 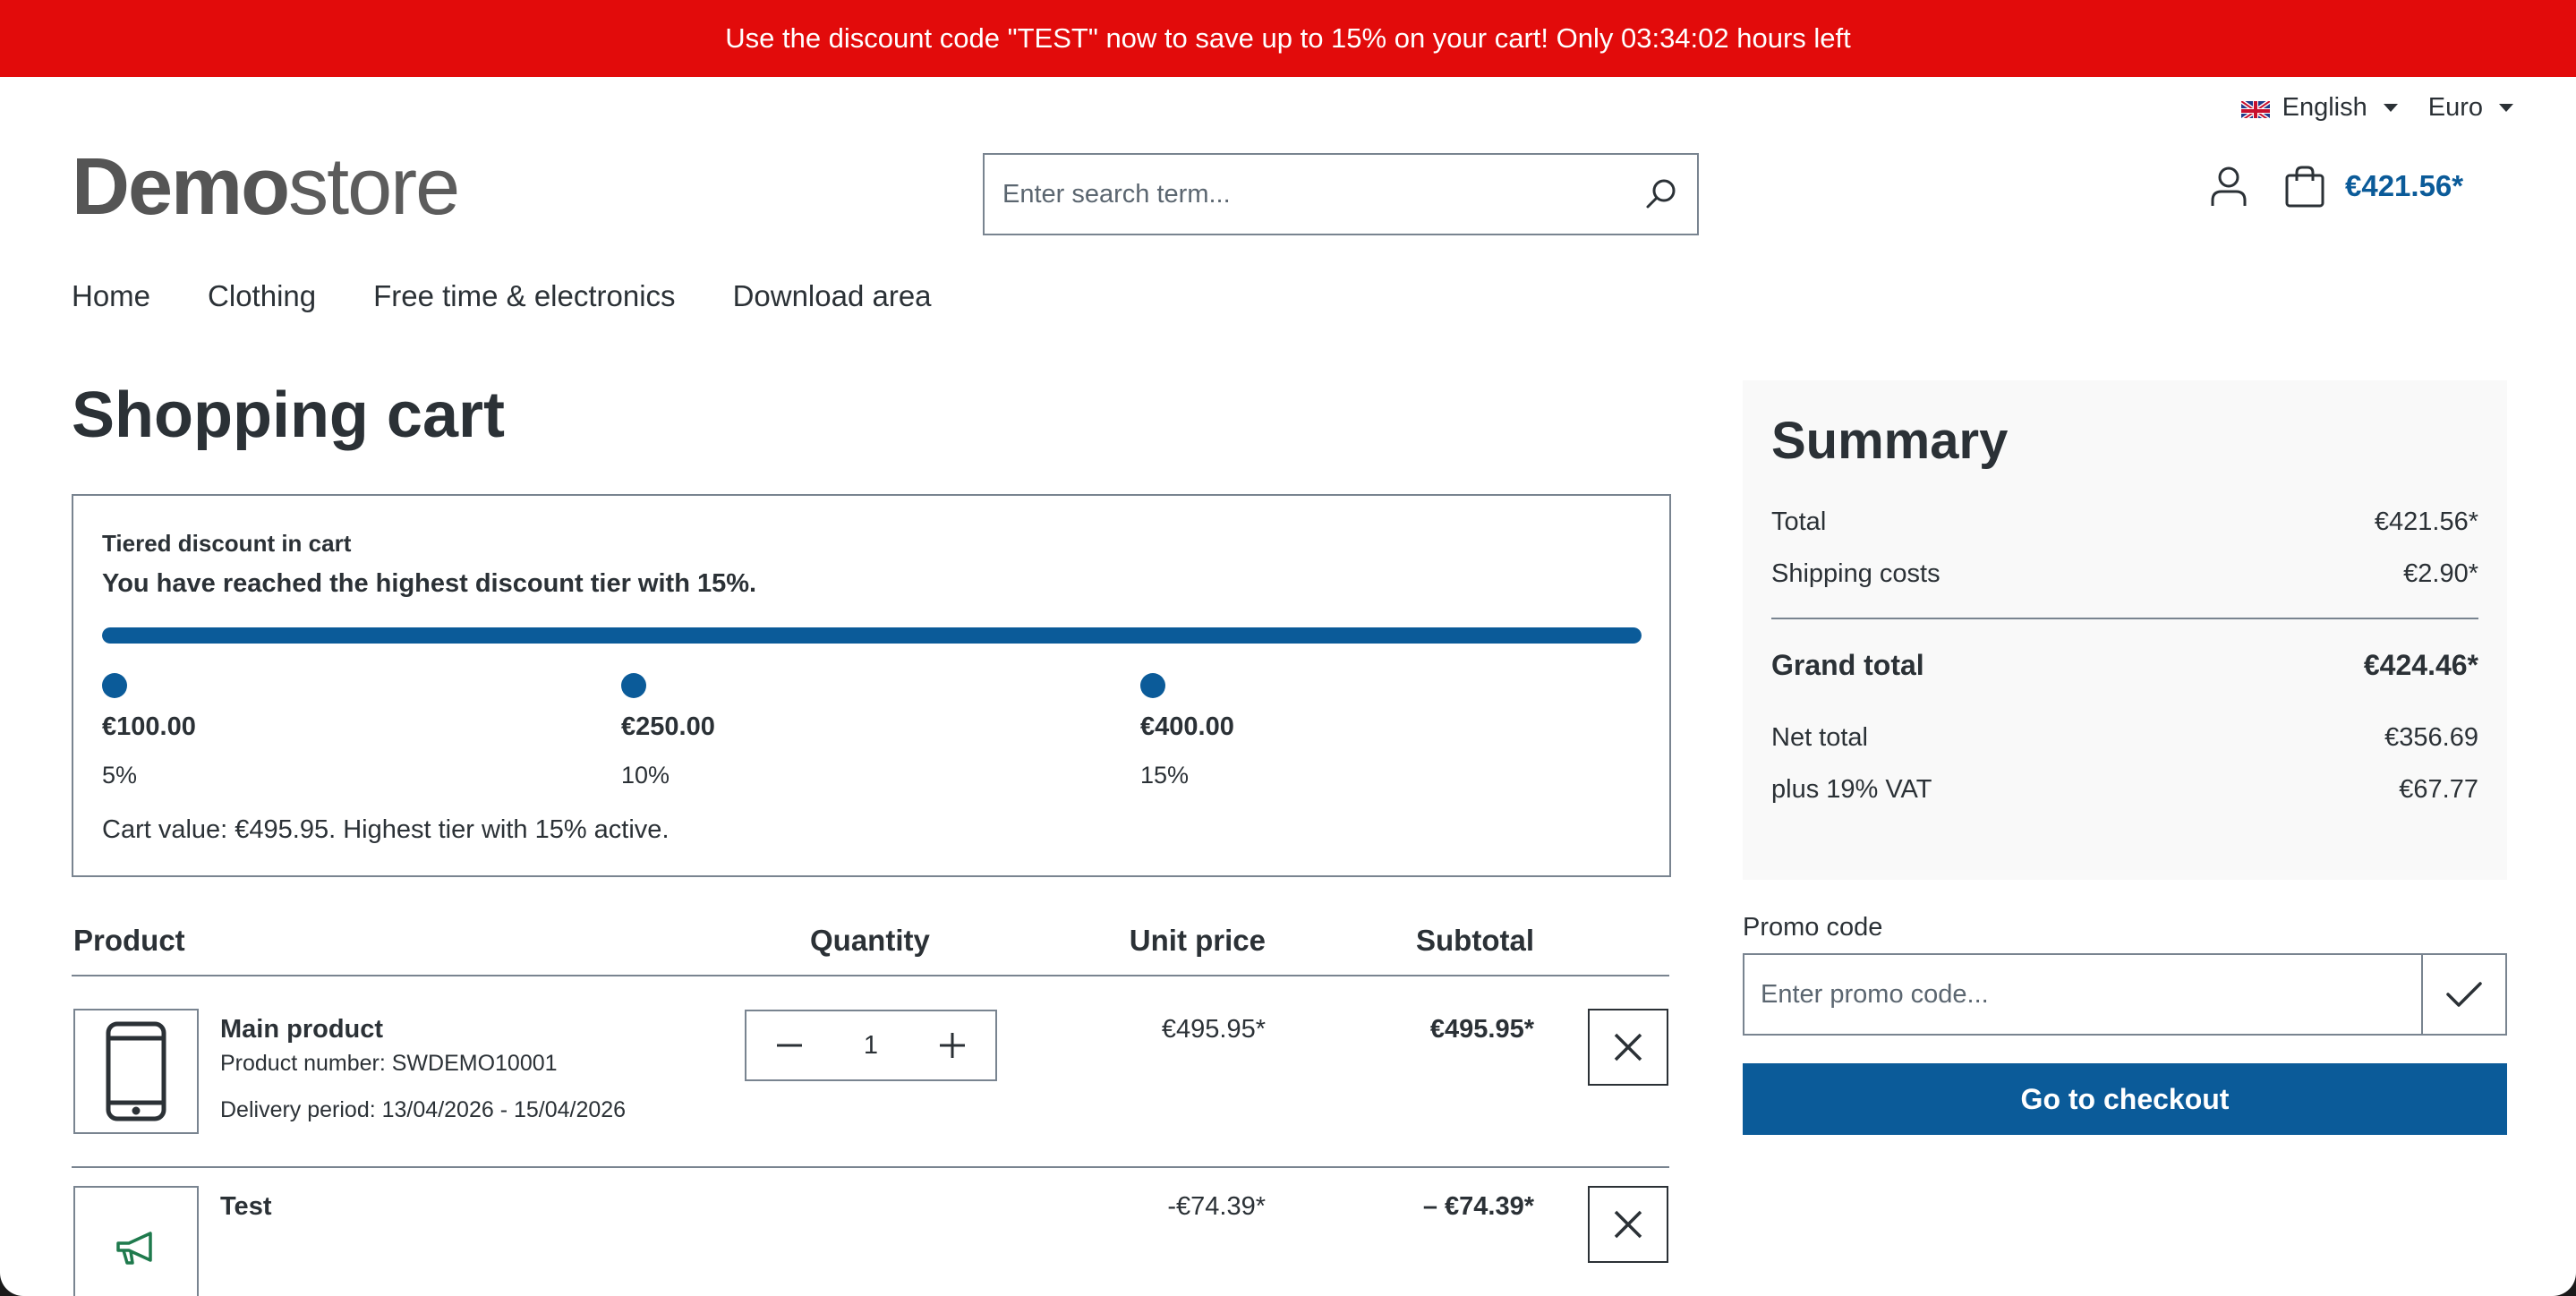 What do you see at coordinates (134, 1249) in the screenshot?
I see `megaphone-icon` at bounding box center [134, 1249].